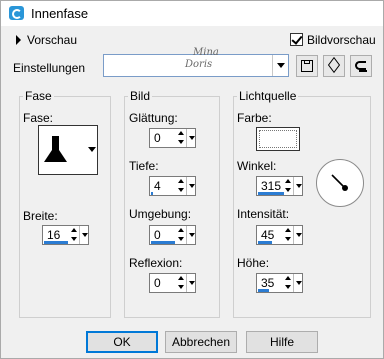 The image size is (384, 359). Describe the element at coordinates (172, 186) in the screenshot. I see `depth-spinner: 4` at that location.